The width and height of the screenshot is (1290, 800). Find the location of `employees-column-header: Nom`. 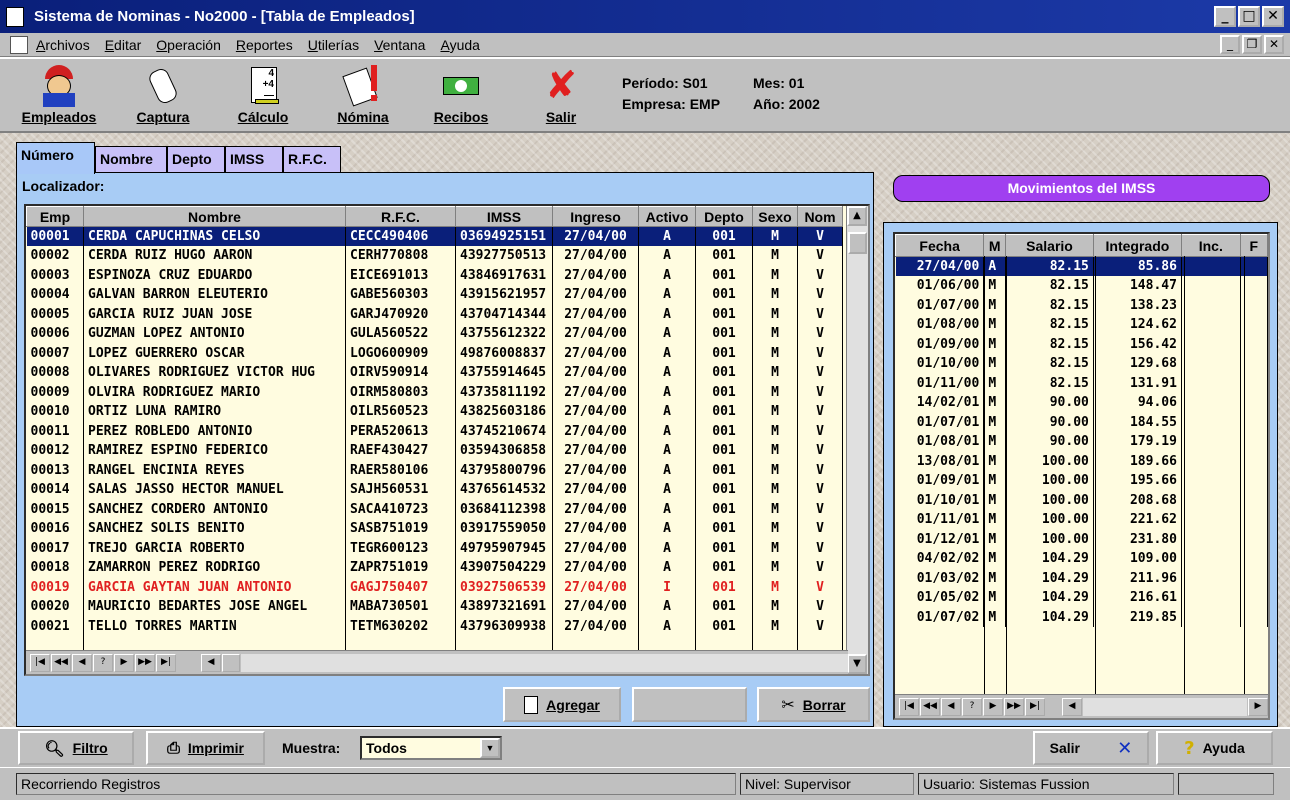

employees-column-header: Nom is located at coordinates (820, 216).